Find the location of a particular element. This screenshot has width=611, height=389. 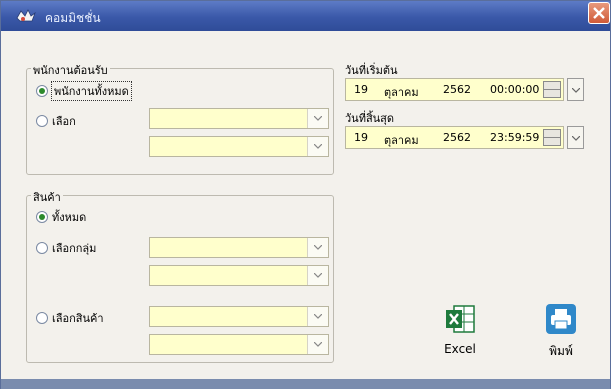

start-date-label: วันที่เริ่มต้น is located at coordinates (371, 70).